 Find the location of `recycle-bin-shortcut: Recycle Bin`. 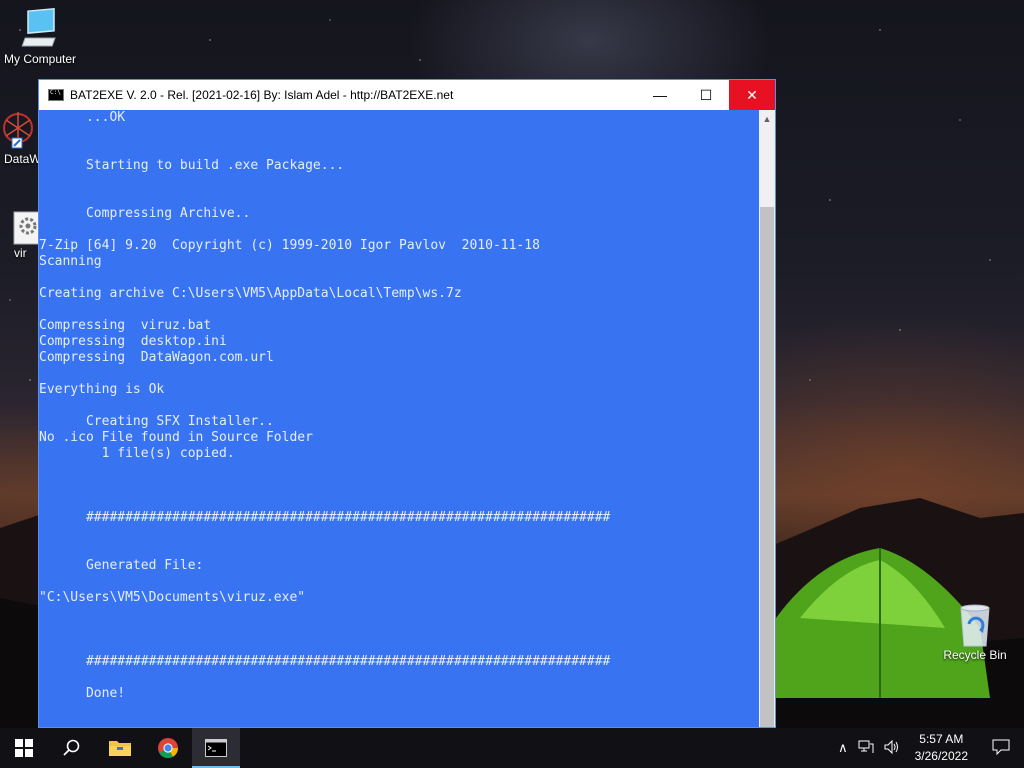

recycle-bin-shortcut: Recycle Bin is located at coordinates (975, 632).